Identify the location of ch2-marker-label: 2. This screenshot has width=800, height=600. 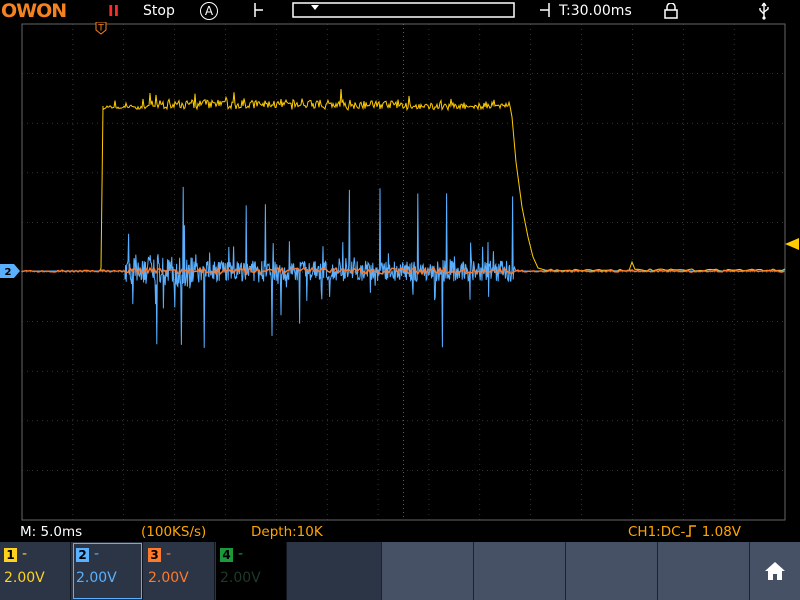
(8, 272).